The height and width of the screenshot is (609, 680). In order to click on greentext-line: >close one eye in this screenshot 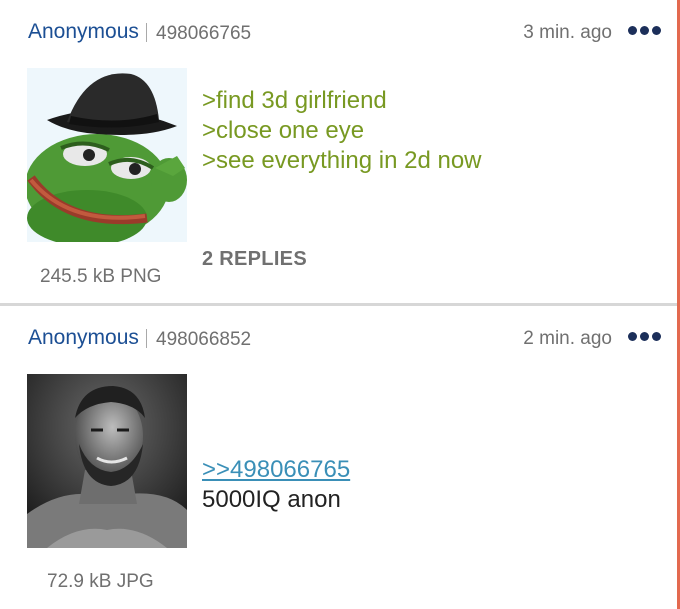, I will do `click(283, 130)`.